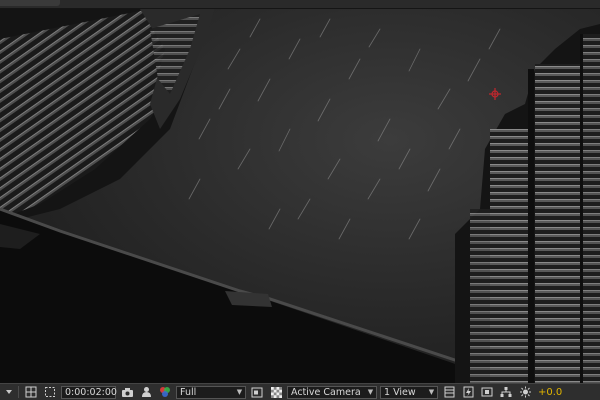 The width and height of the screenshot is (600, 400). Describe the element at coordinates (326, 392) in the screenshot. I see `camera-view-value: Active Camera` at that location.